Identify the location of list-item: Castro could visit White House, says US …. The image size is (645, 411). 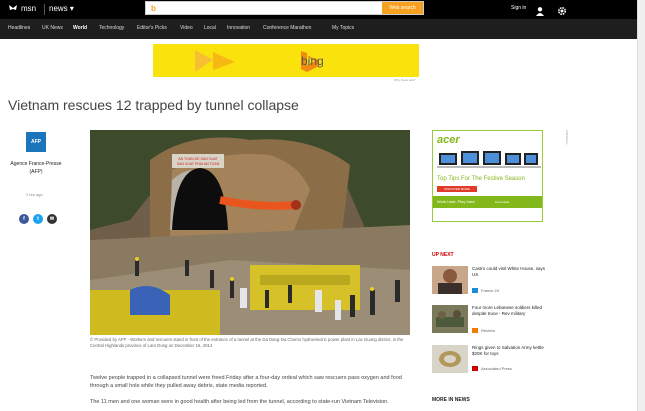
(492, 281).